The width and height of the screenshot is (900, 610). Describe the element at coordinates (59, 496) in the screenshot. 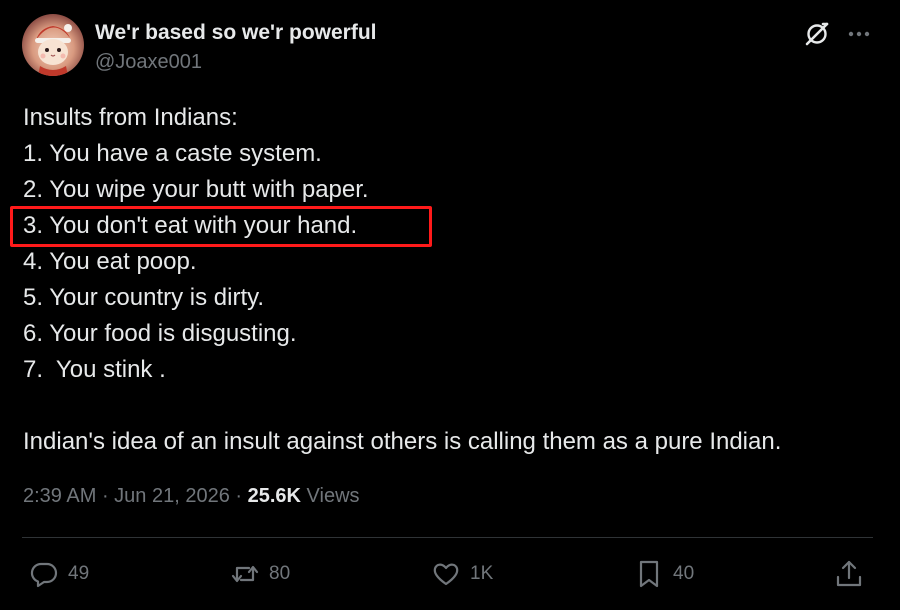

I see `tweet-time: 2:39 AM` at that location.